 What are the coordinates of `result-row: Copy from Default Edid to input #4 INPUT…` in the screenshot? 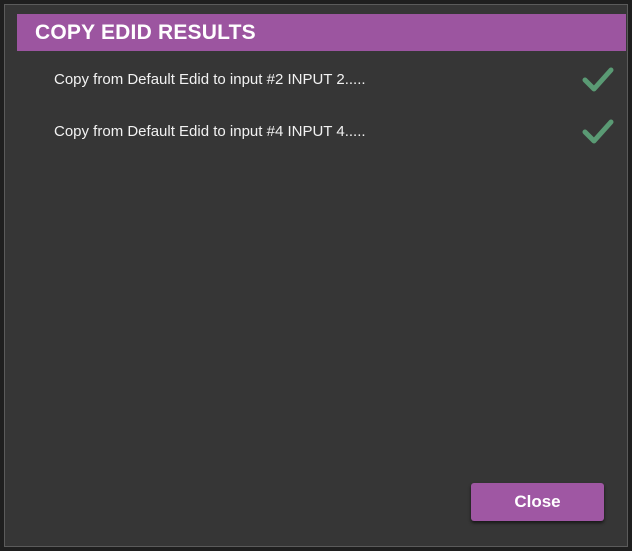 It's located at (334, 139).